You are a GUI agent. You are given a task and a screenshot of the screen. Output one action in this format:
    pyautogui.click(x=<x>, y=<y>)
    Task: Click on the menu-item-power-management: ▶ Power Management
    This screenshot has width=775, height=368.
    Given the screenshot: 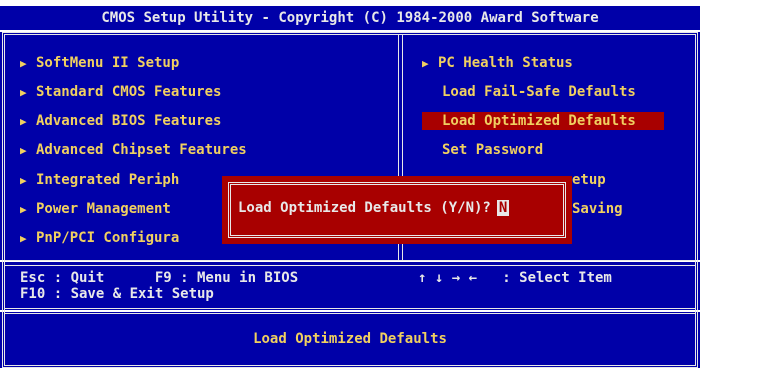 What is the action you would take?
    pyautogui.click(x=95, y=209)
    